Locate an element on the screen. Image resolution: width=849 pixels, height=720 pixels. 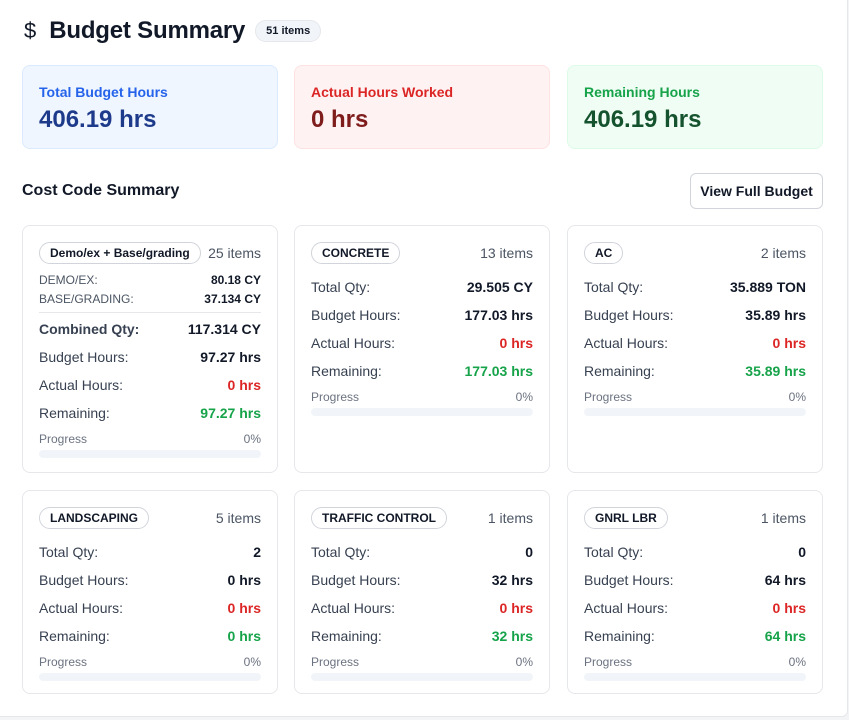
row-value: 29.505 CY is located at coordinates (499, 287).